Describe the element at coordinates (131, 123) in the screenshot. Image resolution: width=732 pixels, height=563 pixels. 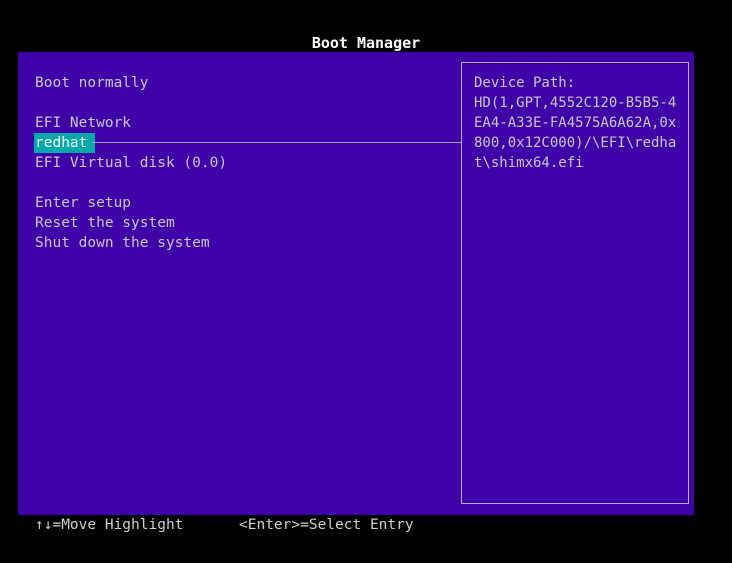
I see `menu-item-efi-network: EFI Network` at that location.